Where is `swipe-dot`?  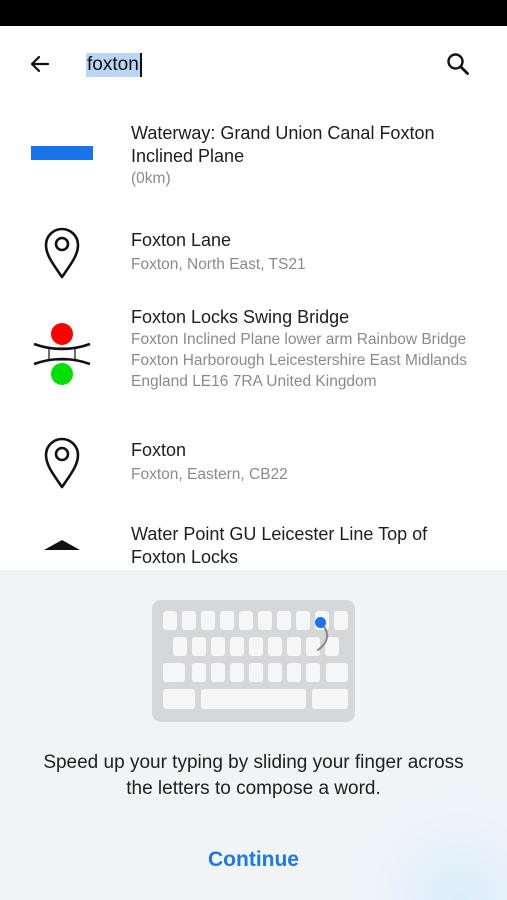
swipe-dot is located at coordinates (320, 622).